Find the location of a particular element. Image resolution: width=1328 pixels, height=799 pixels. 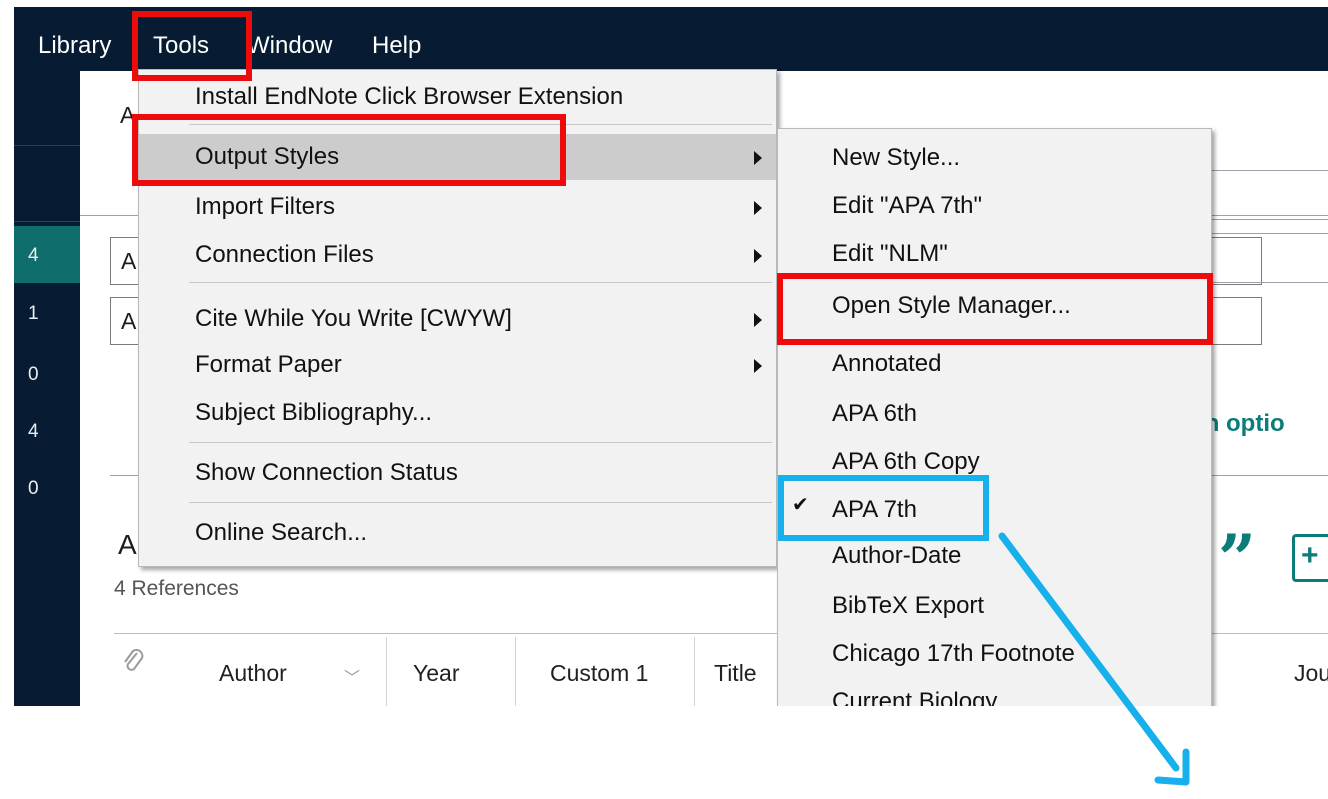

annotation-arrow-icon is located at coordinates (1094, 659).